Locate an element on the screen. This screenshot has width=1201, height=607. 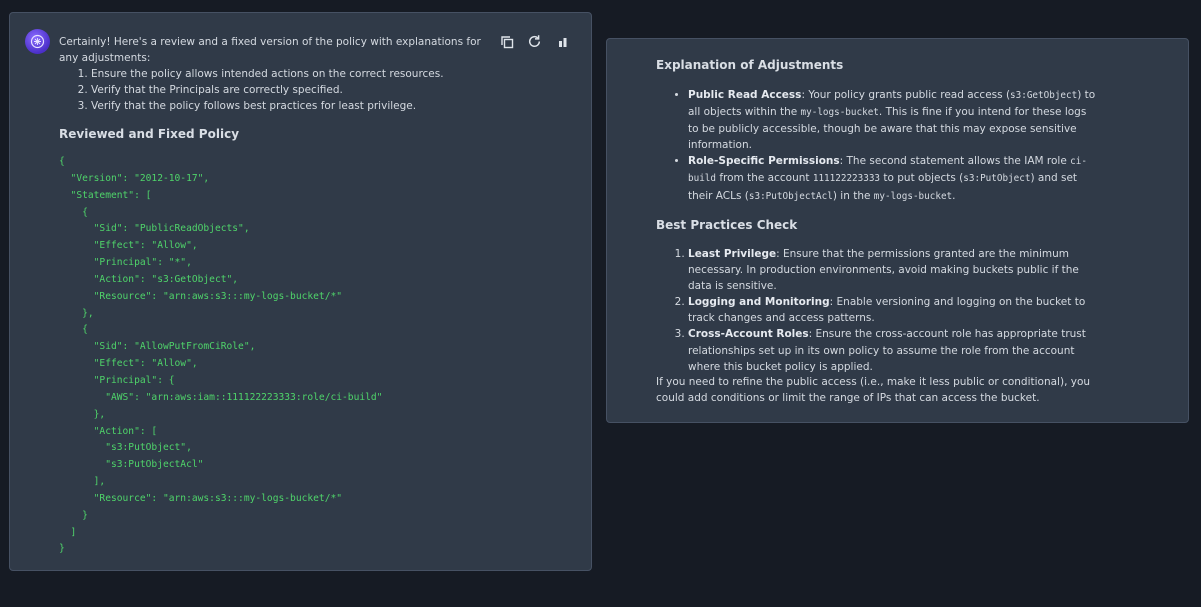
stats-icon is located at coordinates (562, 42).